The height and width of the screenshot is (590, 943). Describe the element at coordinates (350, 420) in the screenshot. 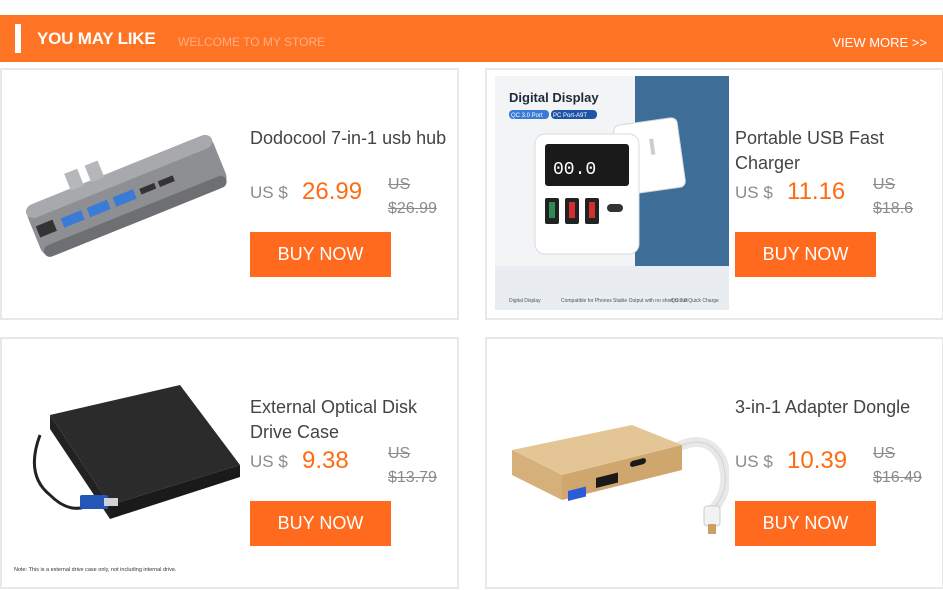

I see `product-name: External Optical Disk Drive Case` at that location.